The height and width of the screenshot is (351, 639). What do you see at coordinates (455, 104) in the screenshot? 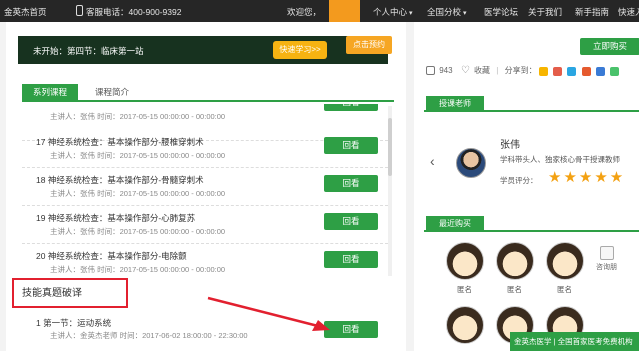
I see `teacher-header-label: 授课老师` at bounding box center [455, 104].